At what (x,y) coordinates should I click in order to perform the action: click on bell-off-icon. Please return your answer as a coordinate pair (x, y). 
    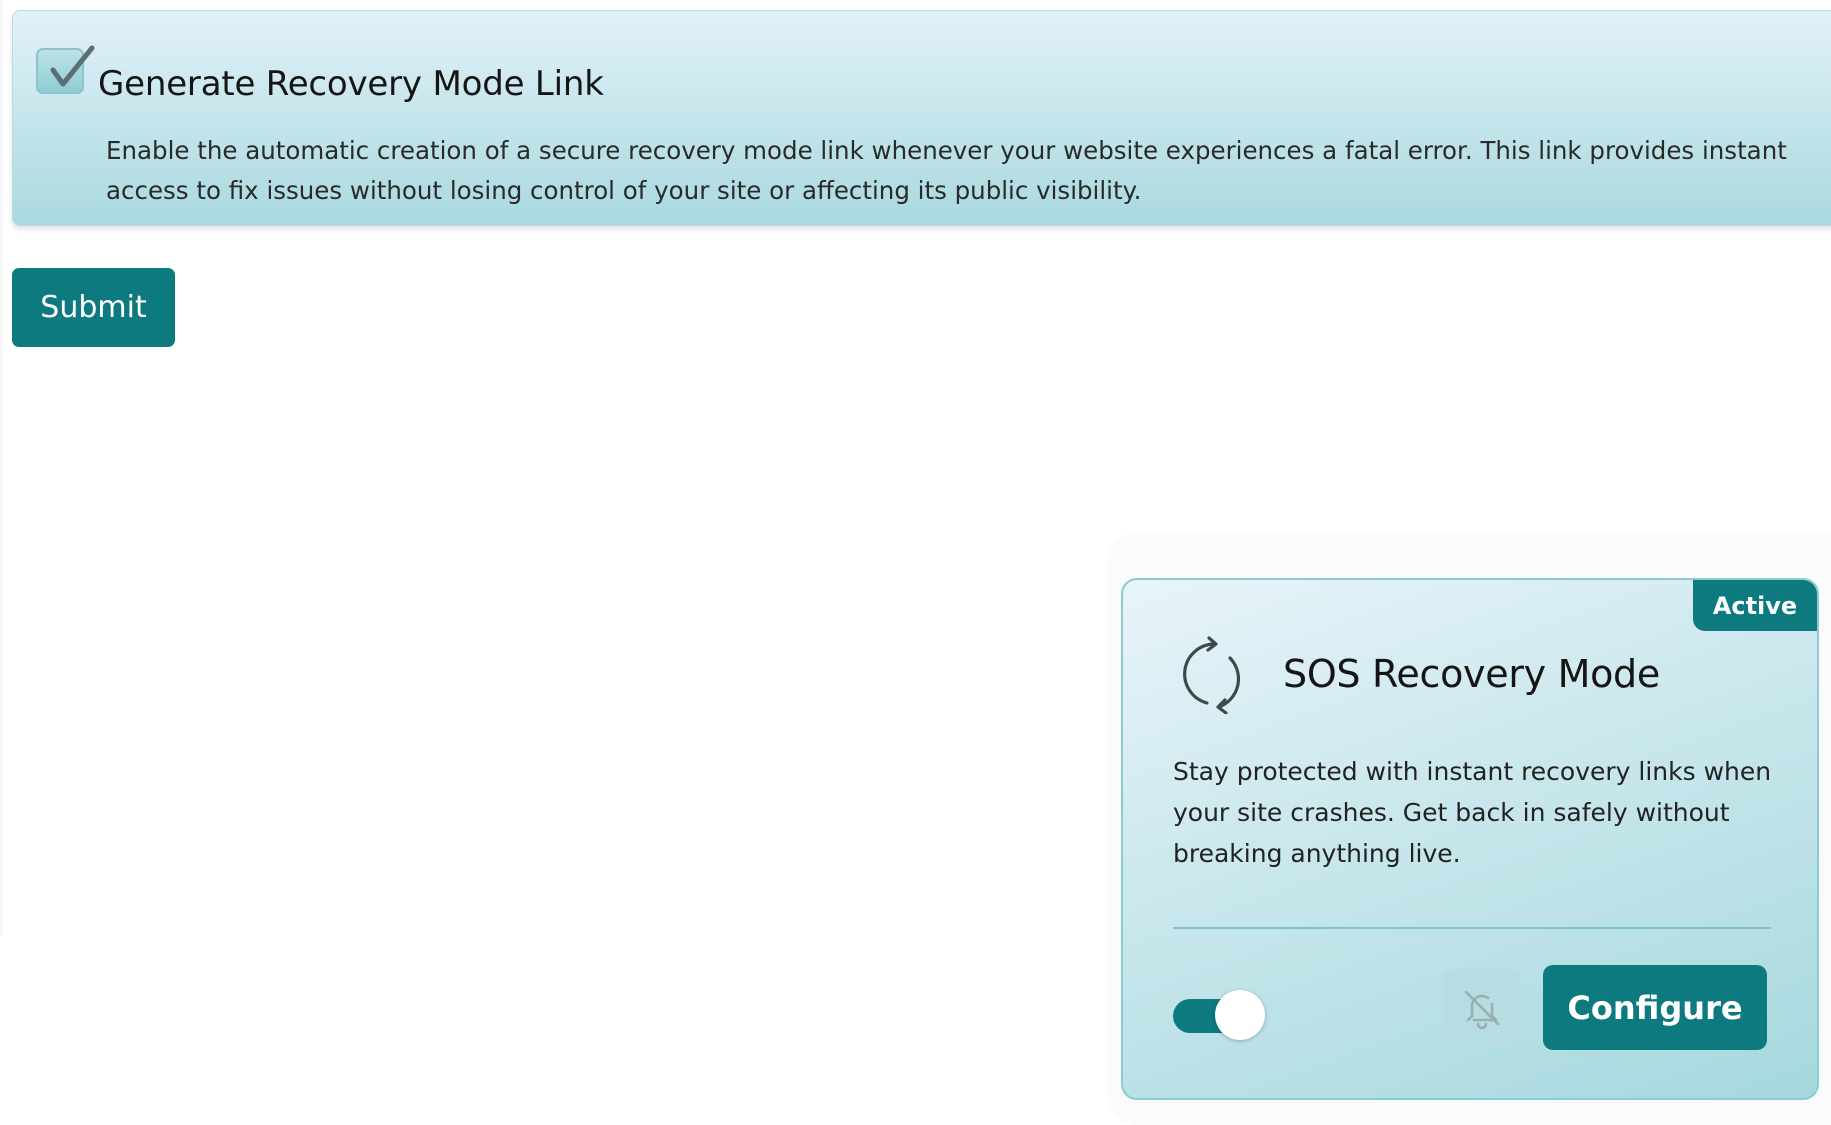
    Looking at the image, I should click on (1482, 1010).